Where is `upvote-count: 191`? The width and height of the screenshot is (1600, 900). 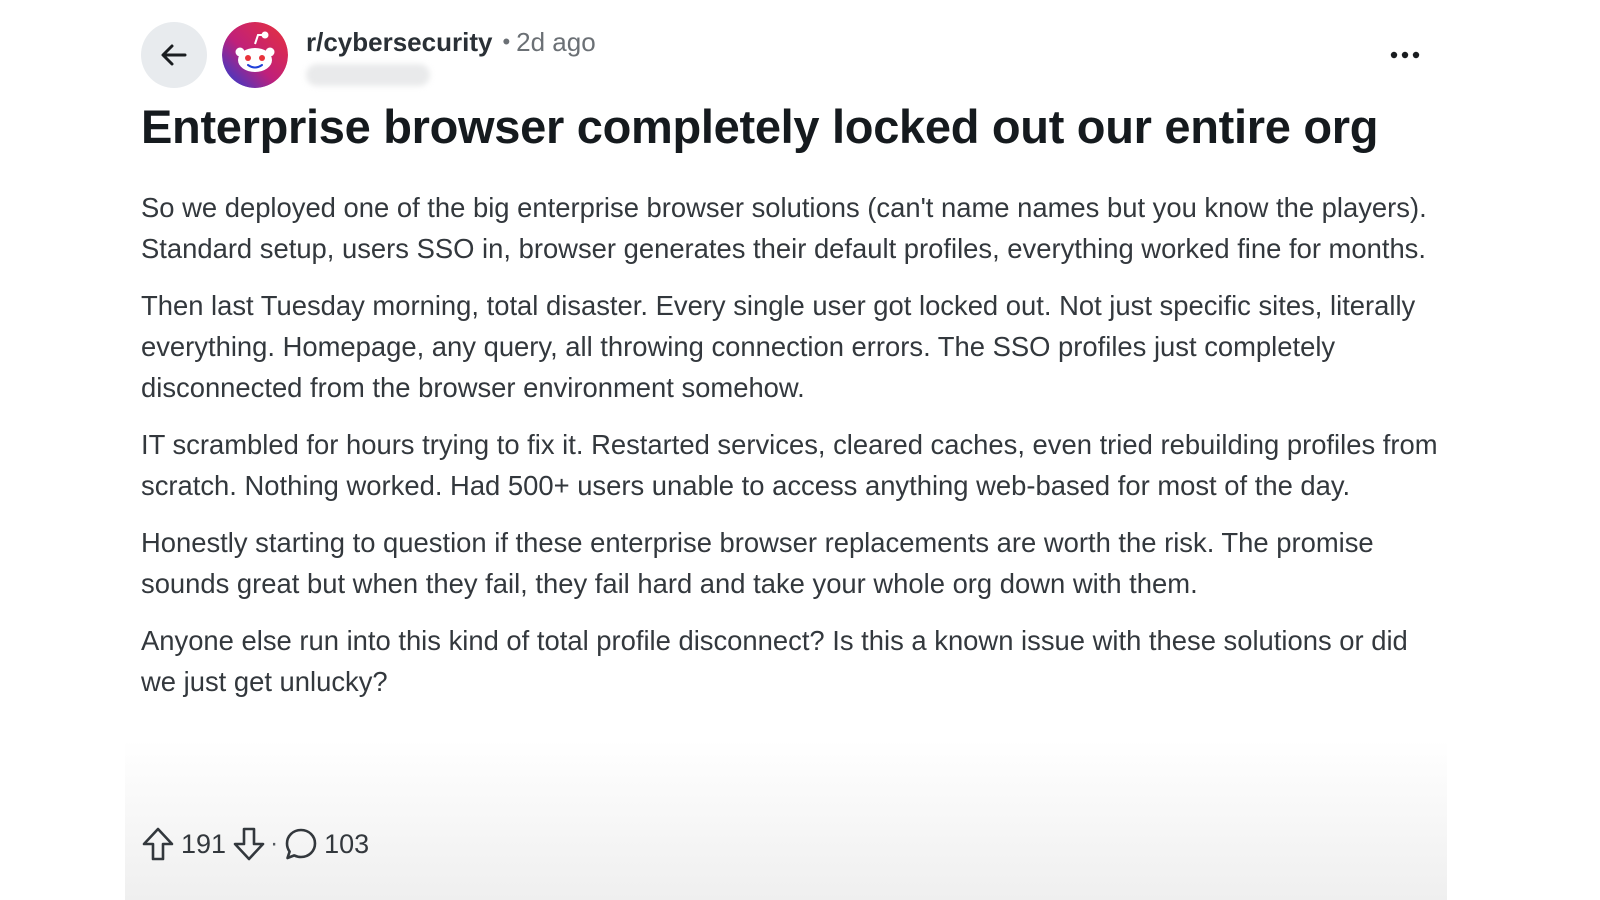 upvote-count: 191 is located at coordinates (204, 843).